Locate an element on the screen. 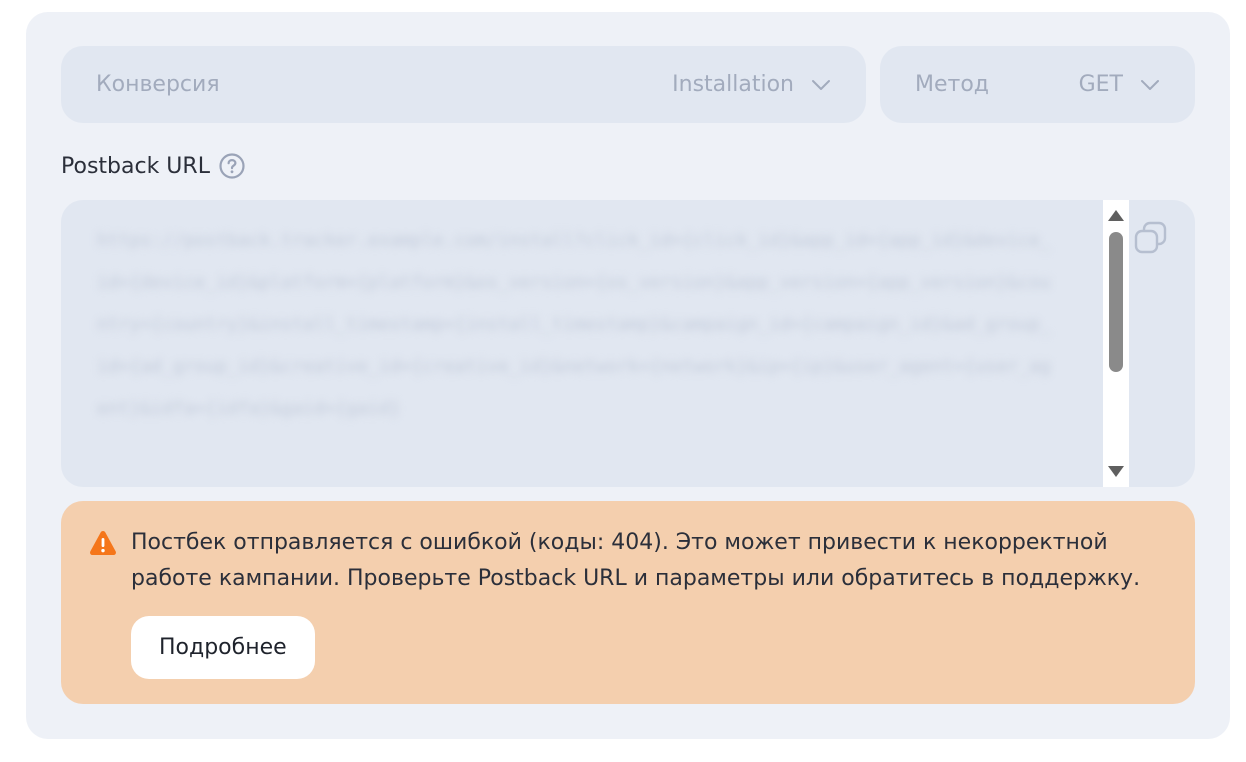 Image resolution: width=1246 pixels, height=762 pixels. method-select-value: GET is located at coordinates (1100, 84).